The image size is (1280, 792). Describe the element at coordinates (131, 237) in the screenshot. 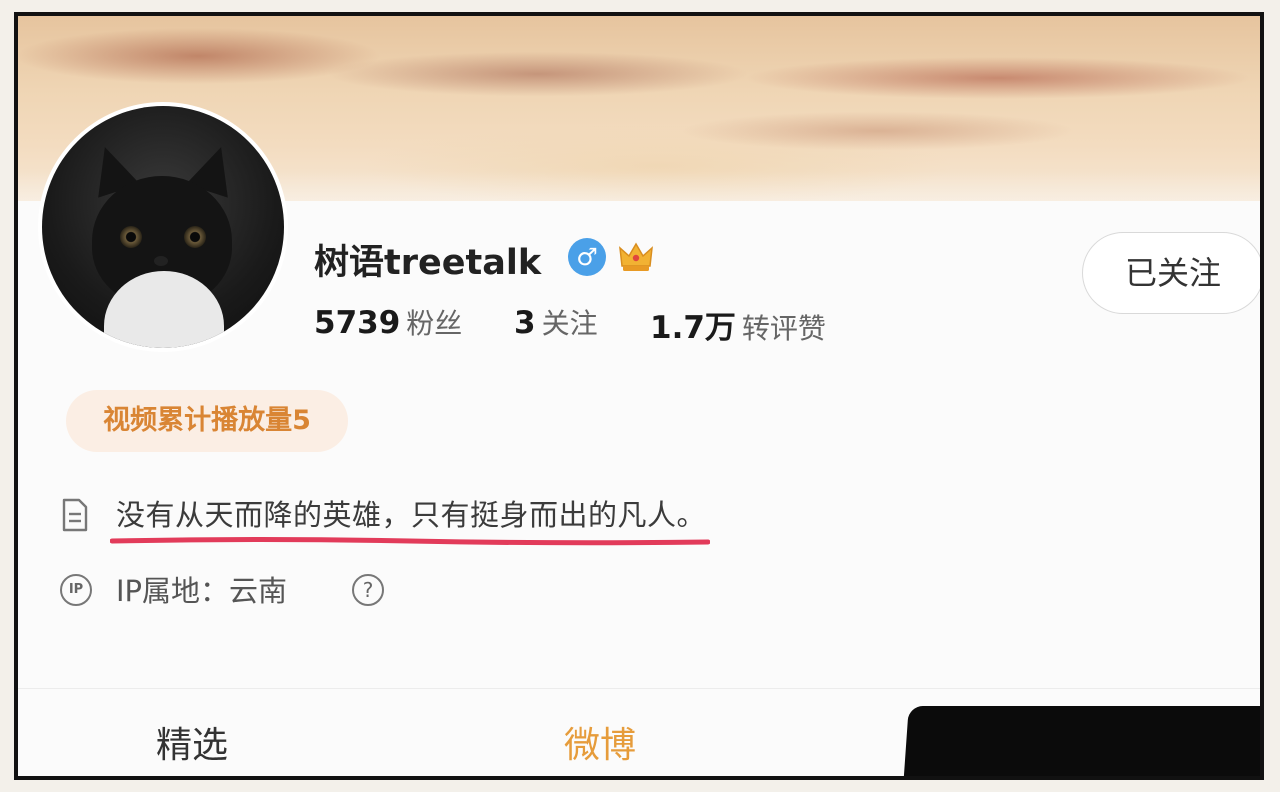

I see `cat-eye-left` at that location.